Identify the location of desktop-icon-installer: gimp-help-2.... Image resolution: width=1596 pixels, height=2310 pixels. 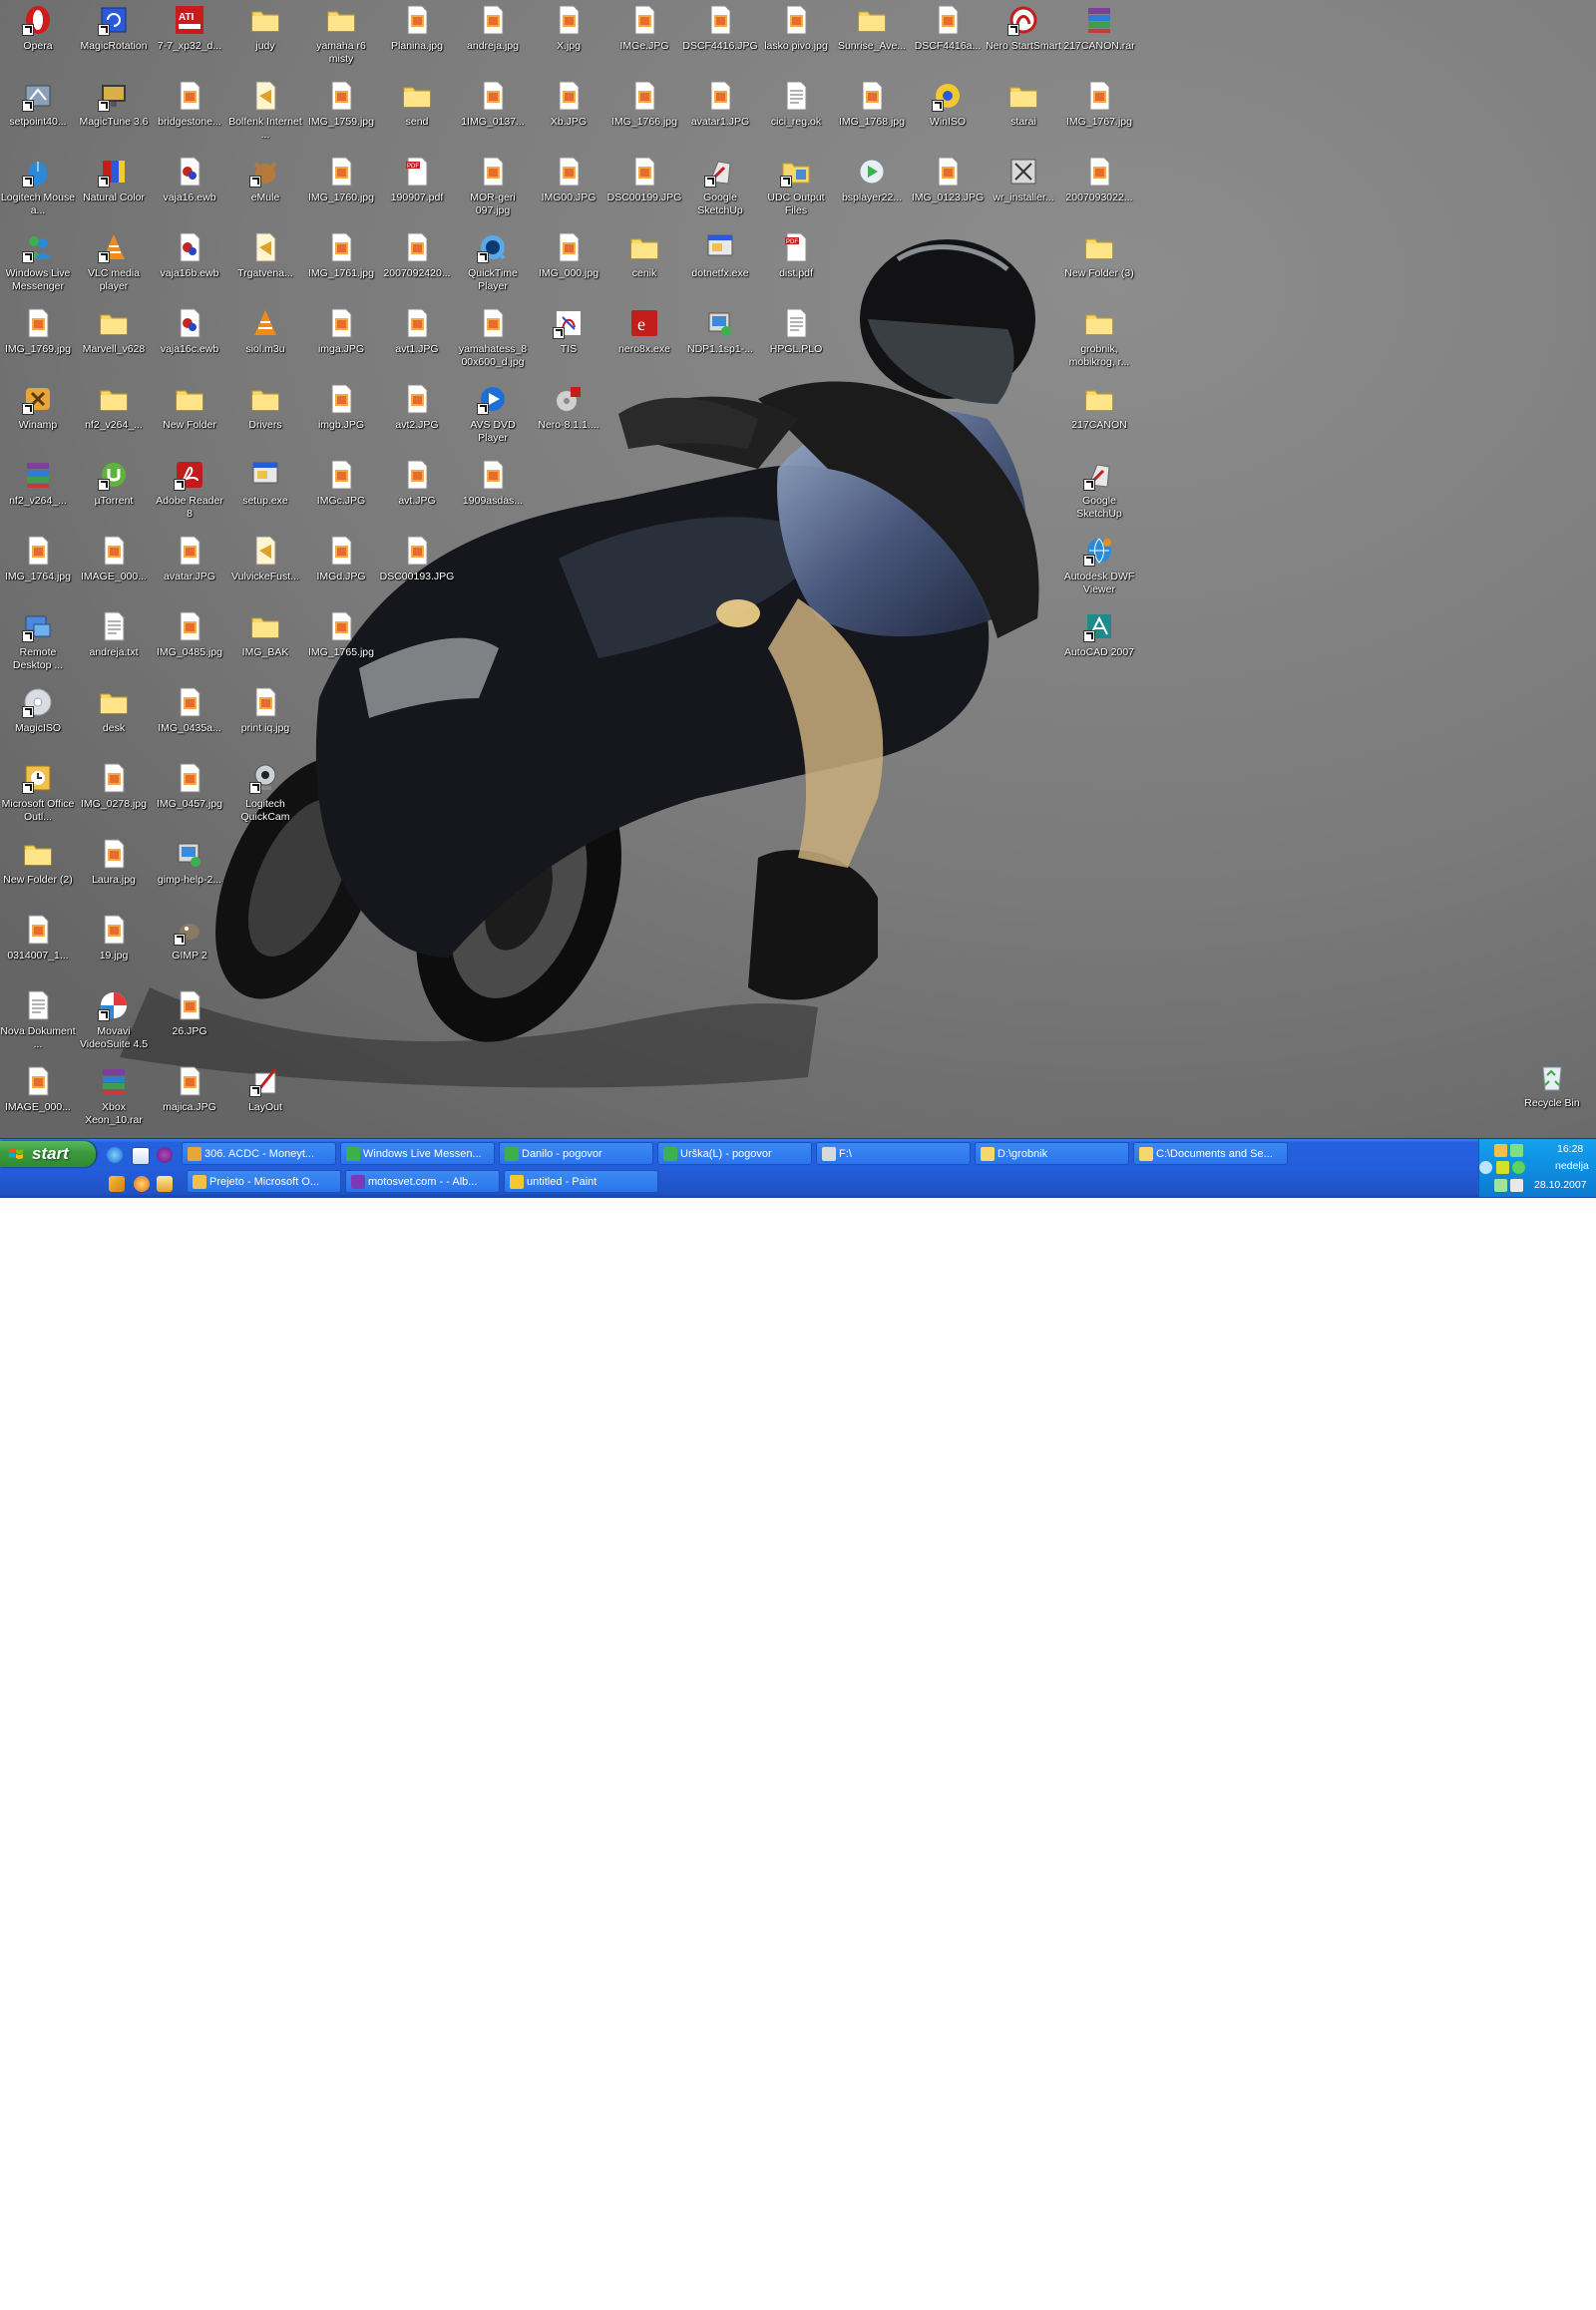
(189, 873).